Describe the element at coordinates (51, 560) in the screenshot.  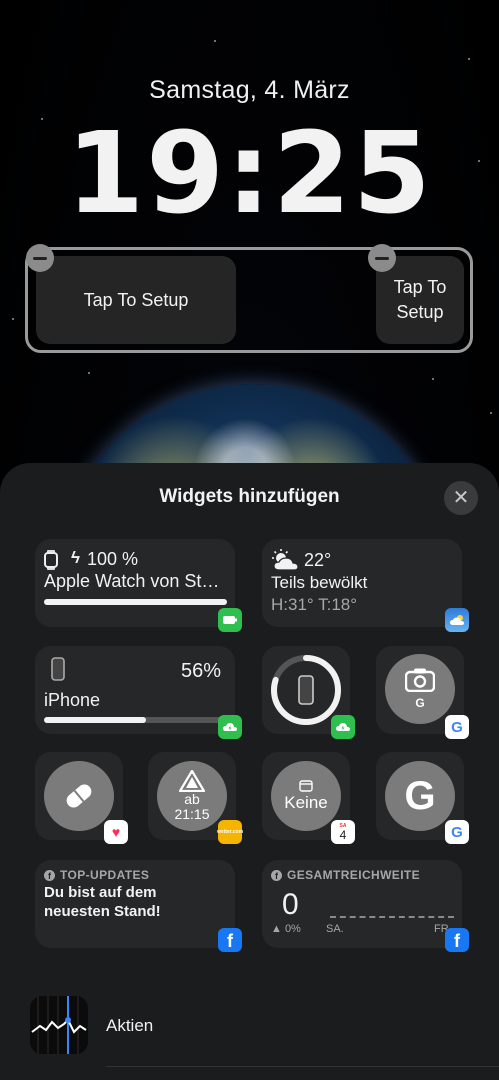
I see `watch-icon` at that location.